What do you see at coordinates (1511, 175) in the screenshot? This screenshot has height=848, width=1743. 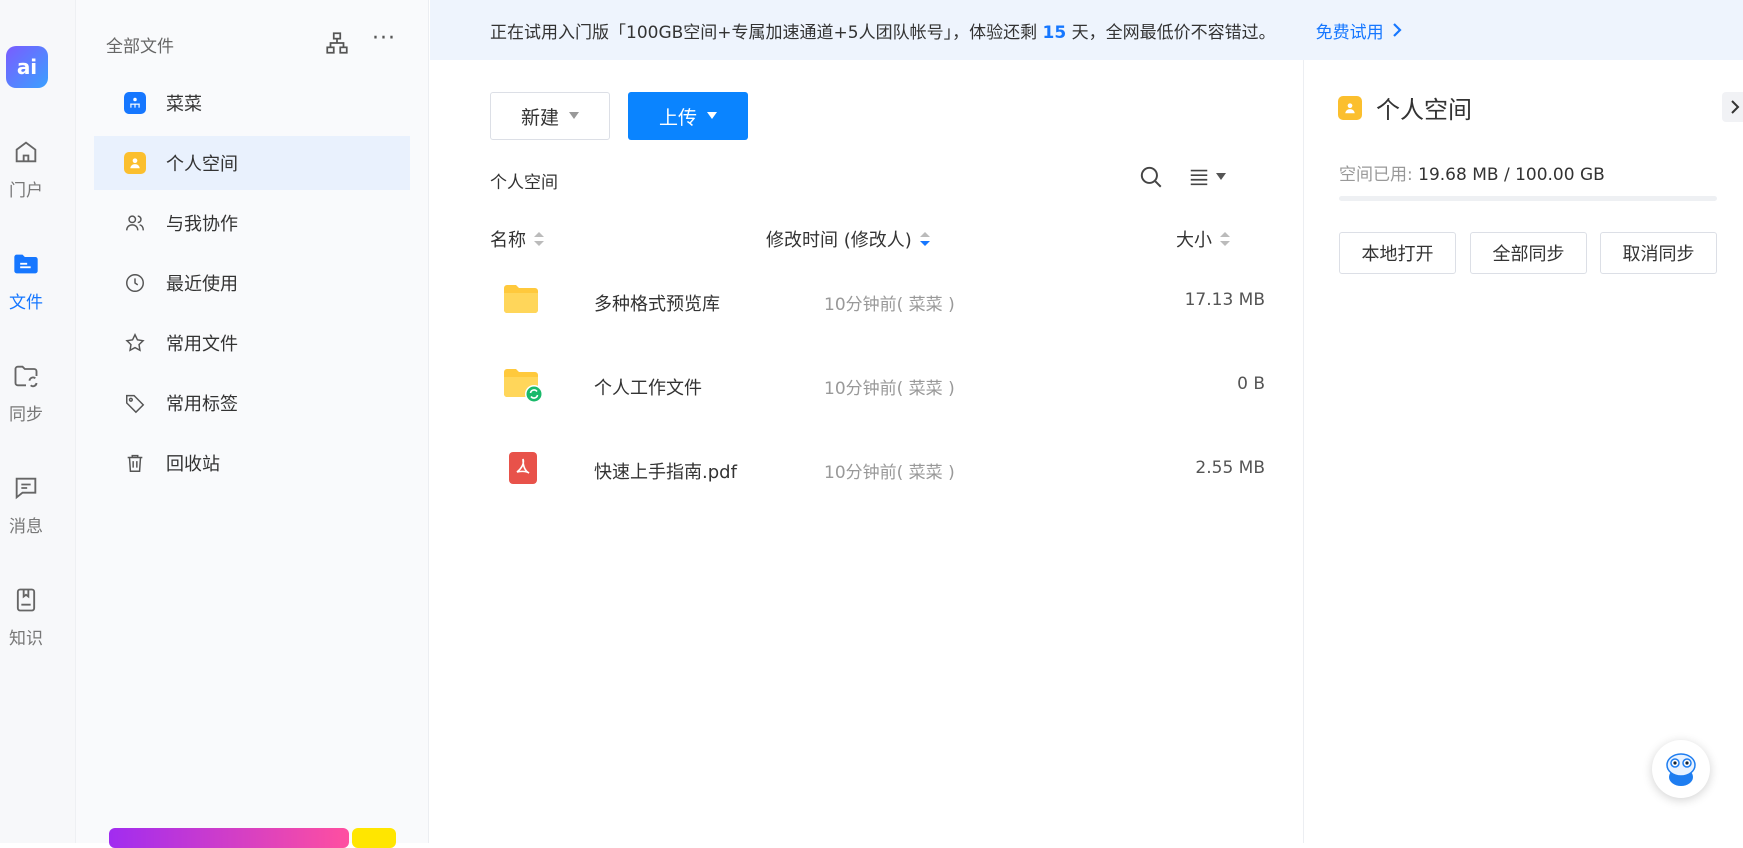 I see `storage-usage-value: 19.68 MB / 100.00 GB` at bounding box center [1511, 175].